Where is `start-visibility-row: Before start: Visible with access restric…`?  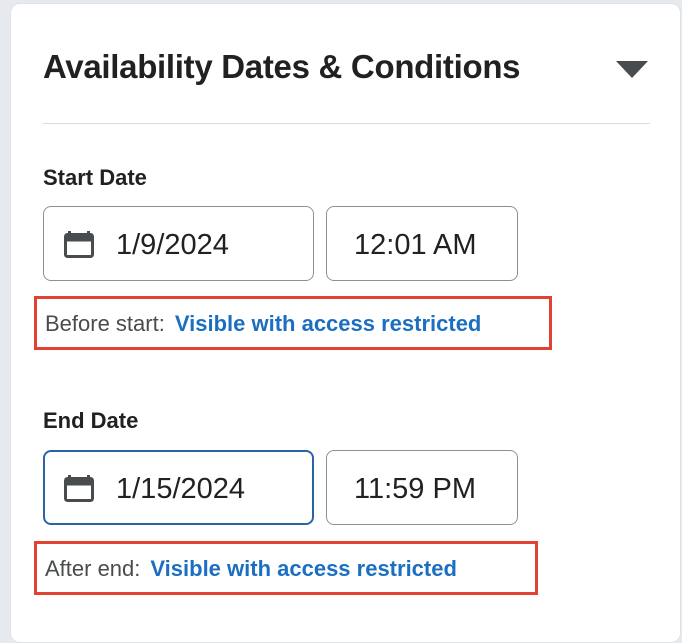 start-visibility-row: Before start: Visible with access restric… is located at coordinates (263, 324).